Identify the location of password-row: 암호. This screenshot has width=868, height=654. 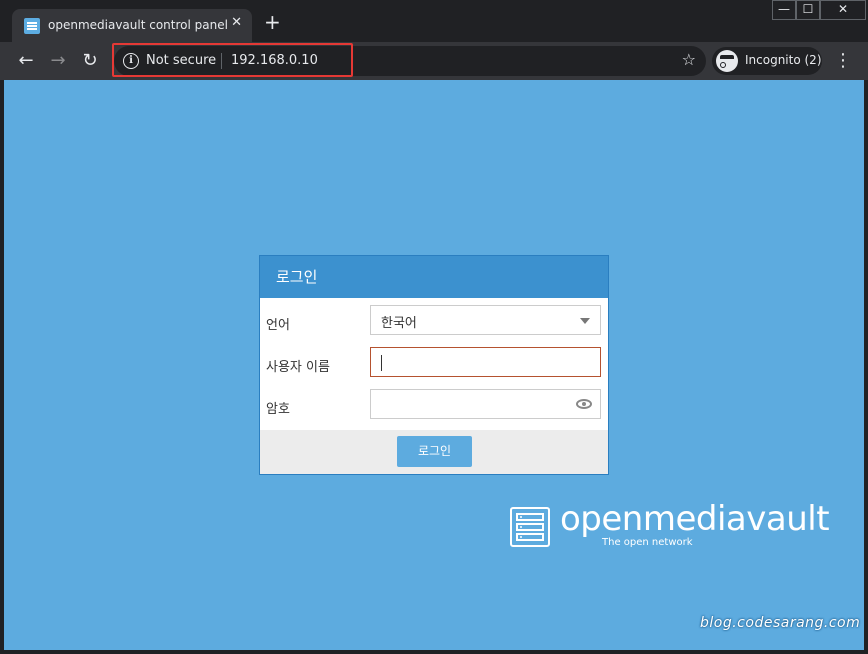
(434, 406).